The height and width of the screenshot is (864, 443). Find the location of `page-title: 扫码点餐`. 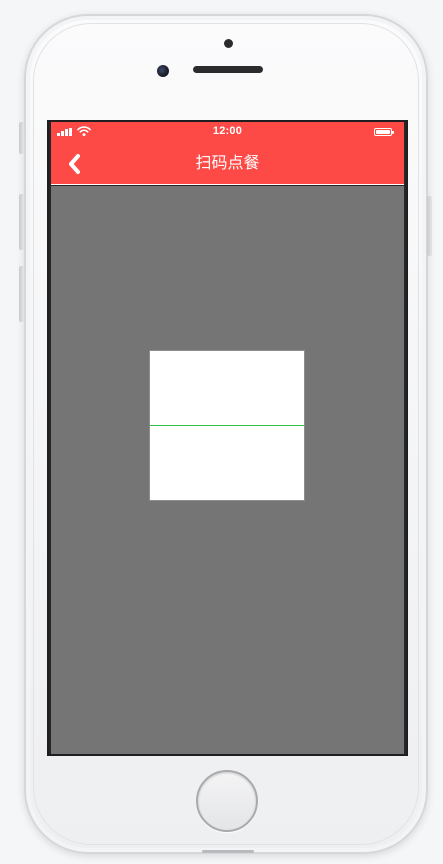

page-title: 扫码点餐 is located at coordinates (227, 163).